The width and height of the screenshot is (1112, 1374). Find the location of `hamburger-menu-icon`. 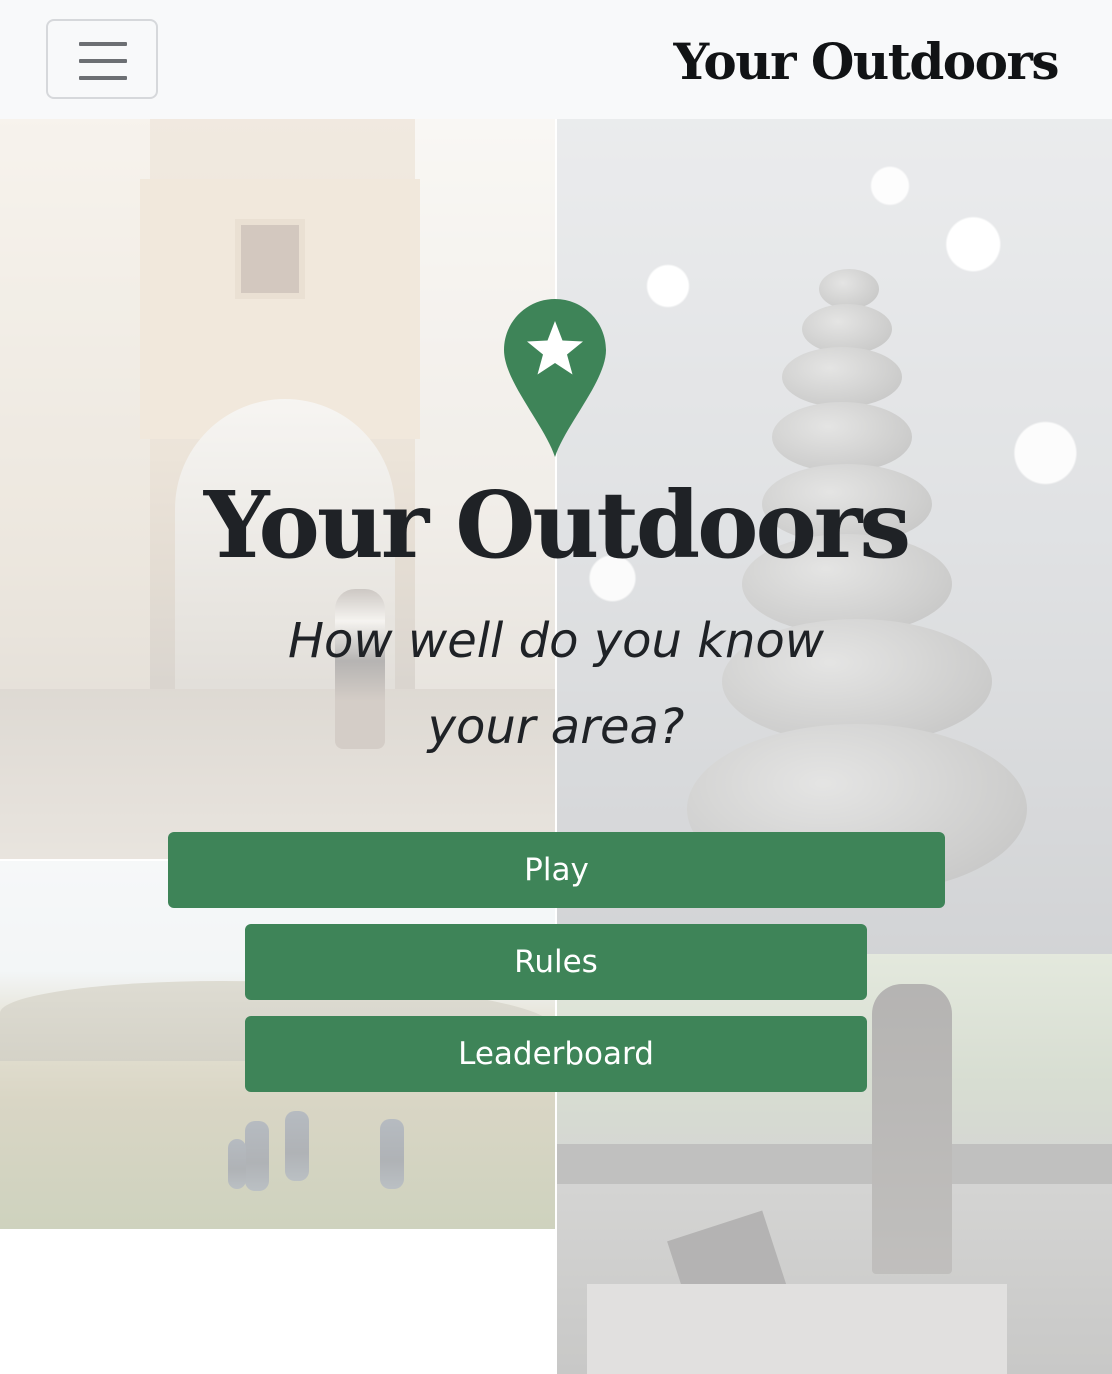

hamburger-menu-icon is located at coordinates (103, 61).